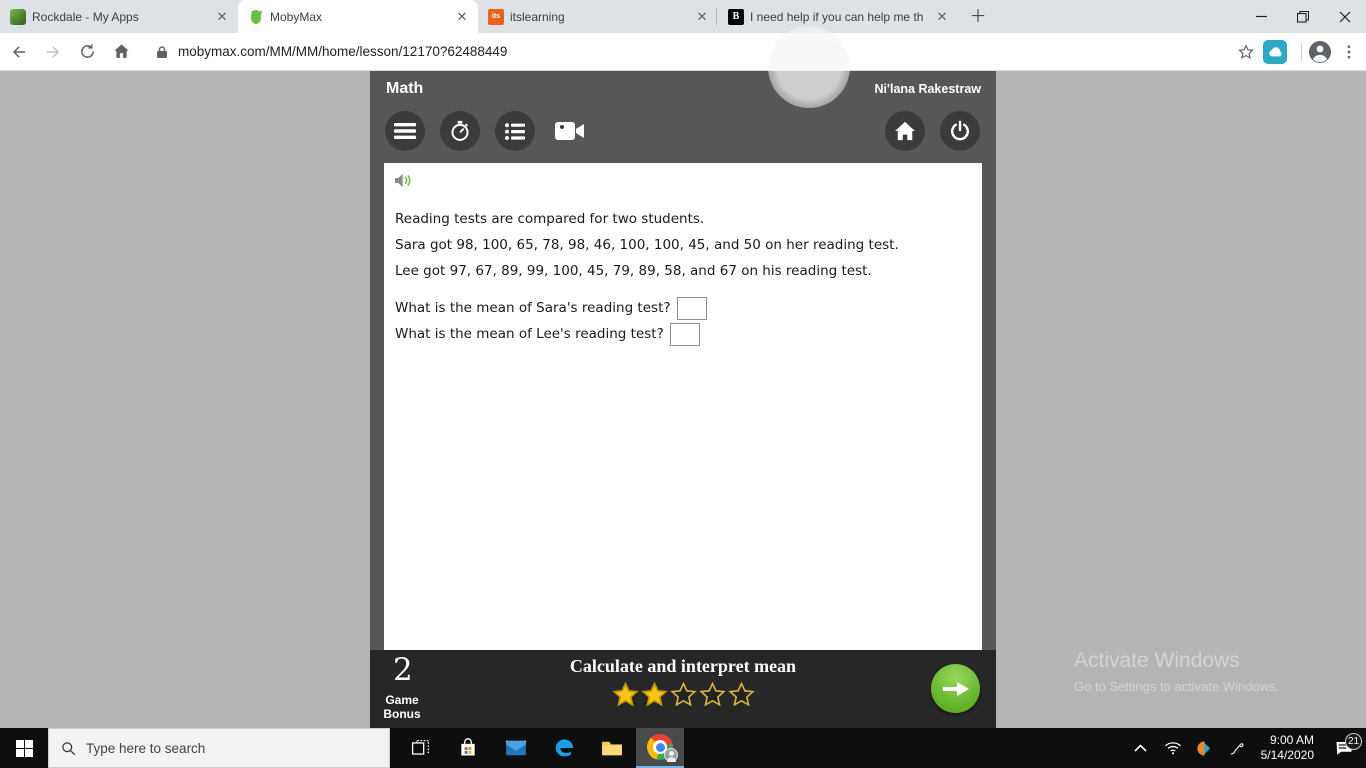 The height and width of the screenshot is (768, 1366). What do you see at coordinates (1205, 748) in the screenshot?
I see `filter-app-icon` at bounding box center [1205, 748].